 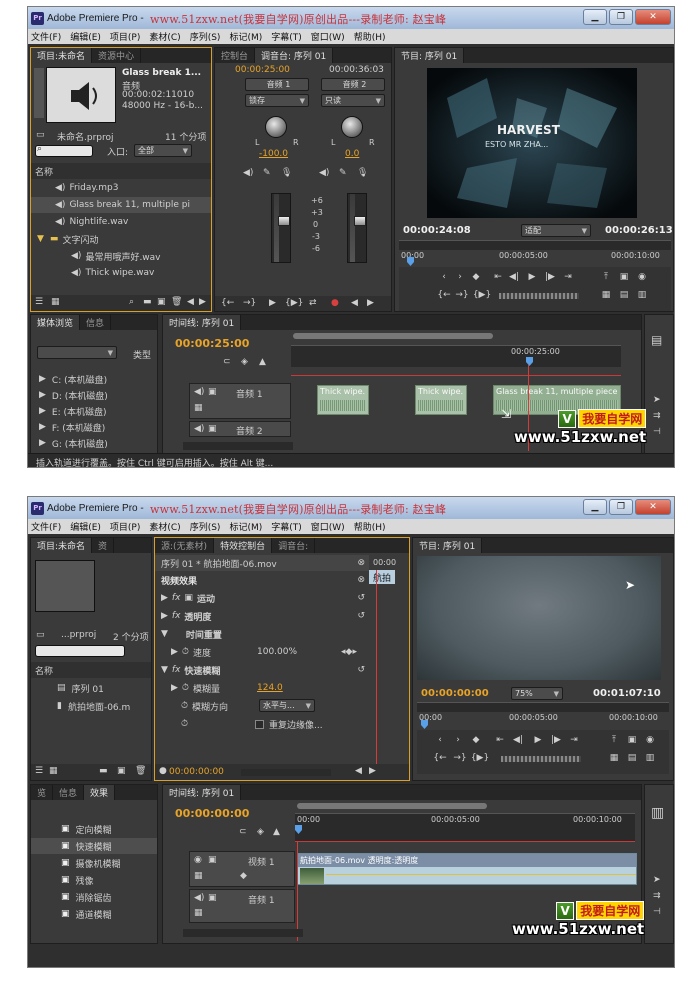 I want to click on program-playhead, so click(x=424, y=724).